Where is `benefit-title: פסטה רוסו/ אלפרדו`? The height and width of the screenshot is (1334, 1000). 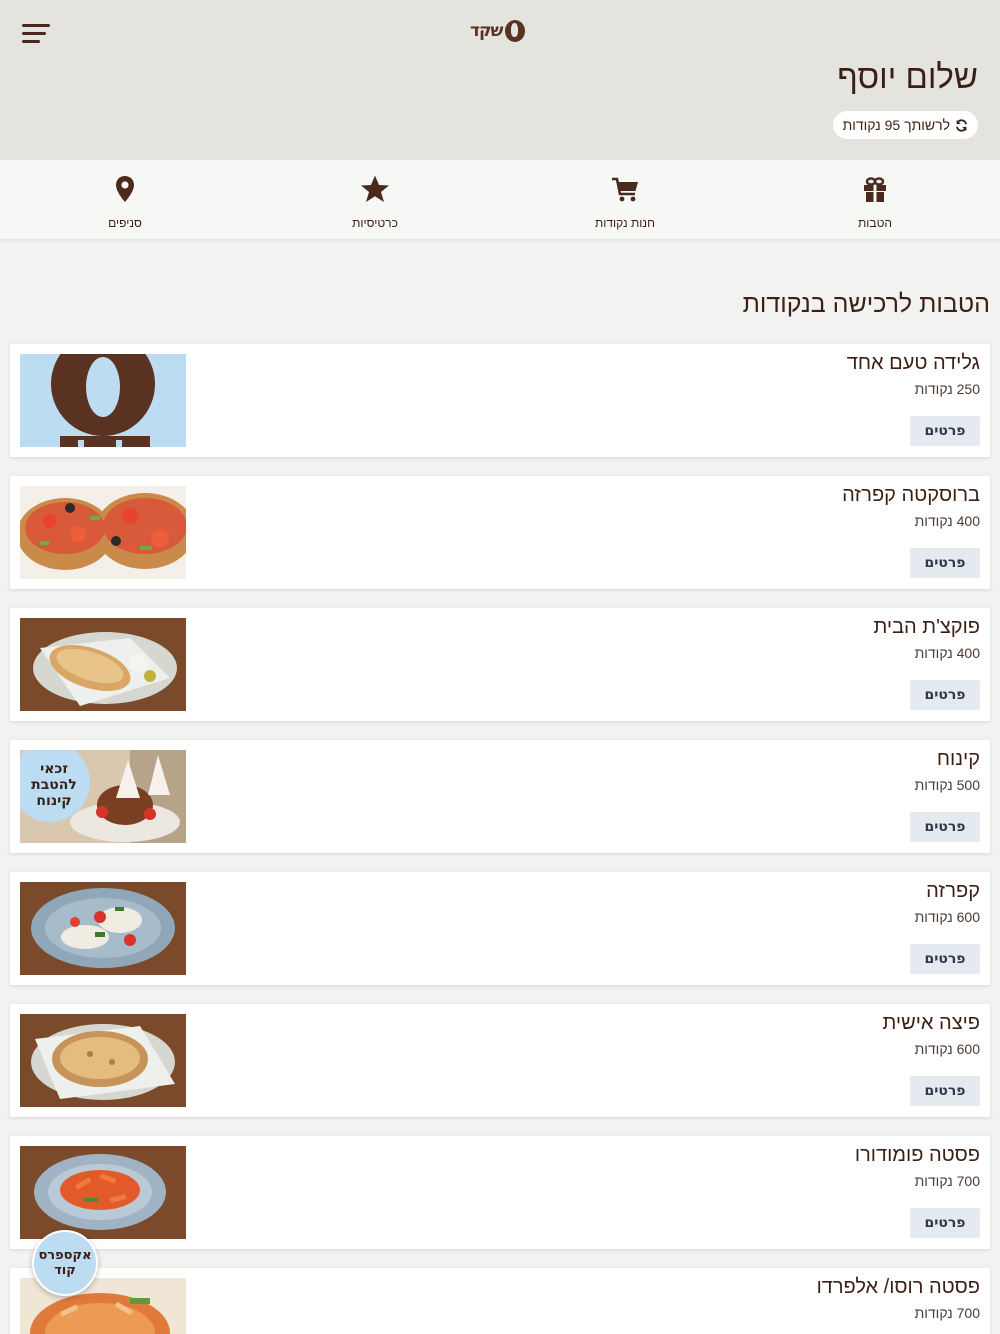 benefit-title: פסטה רוסו/ אלפרדו is located at coordinates (898, 1287).